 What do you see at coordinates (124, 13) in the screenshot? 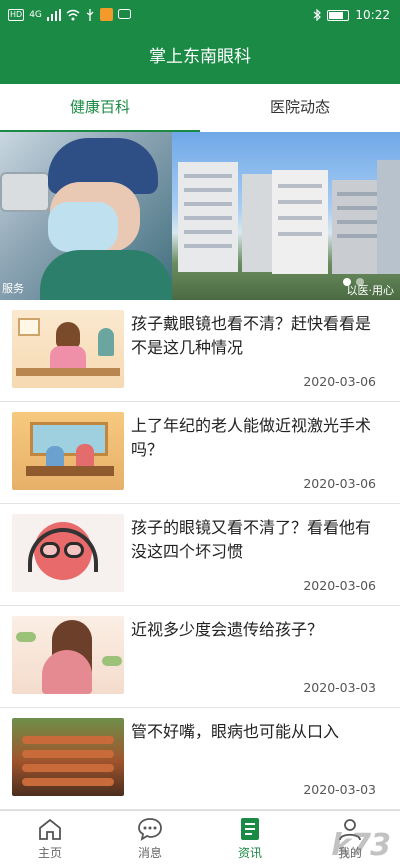
I see `message-icon` at bounding box center [124, 13].